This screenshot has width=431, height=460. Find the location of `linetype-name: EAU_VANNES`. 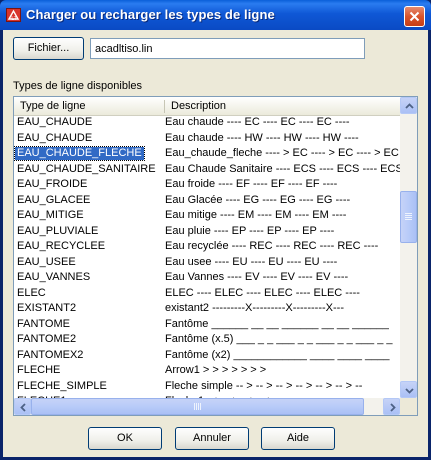

linetype-name: EAU_VANNES is located at coordinates (54, 277).